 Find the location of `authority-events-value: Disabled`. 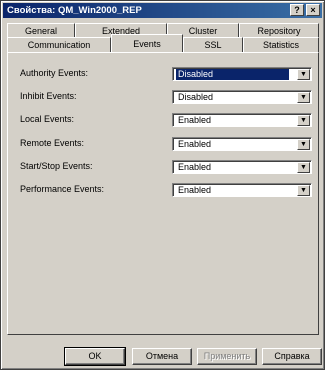

authority-events-value: Disabled is located at coordinates (232, 74).